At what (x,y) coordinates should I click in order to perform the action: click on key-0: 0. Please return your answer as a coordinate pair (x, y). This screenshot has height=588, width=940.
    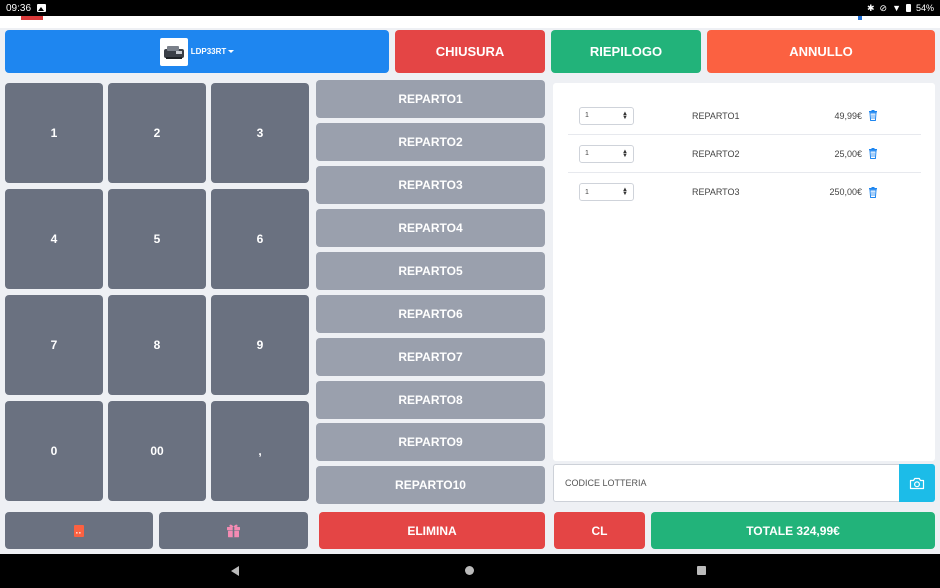
    Looking at the image, I should click on (54, 451).